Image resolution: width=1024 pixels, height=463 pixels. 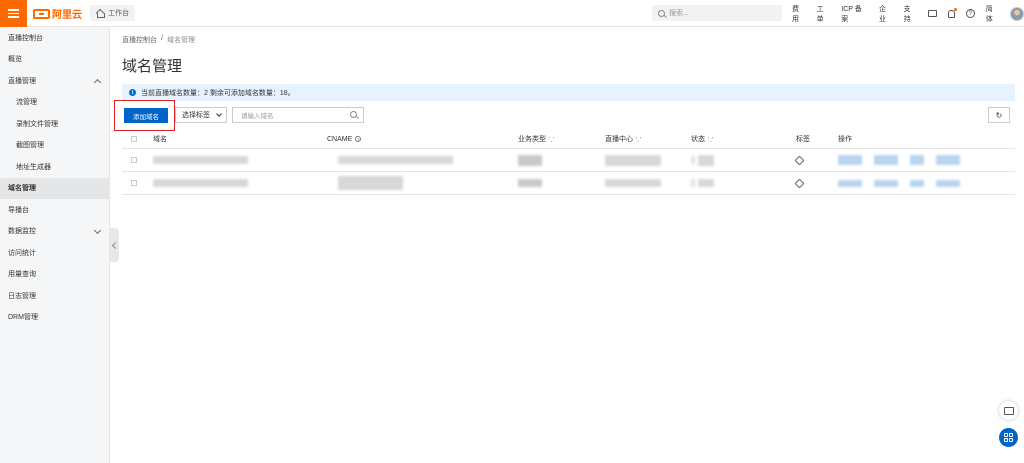 I want to click on column-status-label: 状态, so click(x=698, y=139).